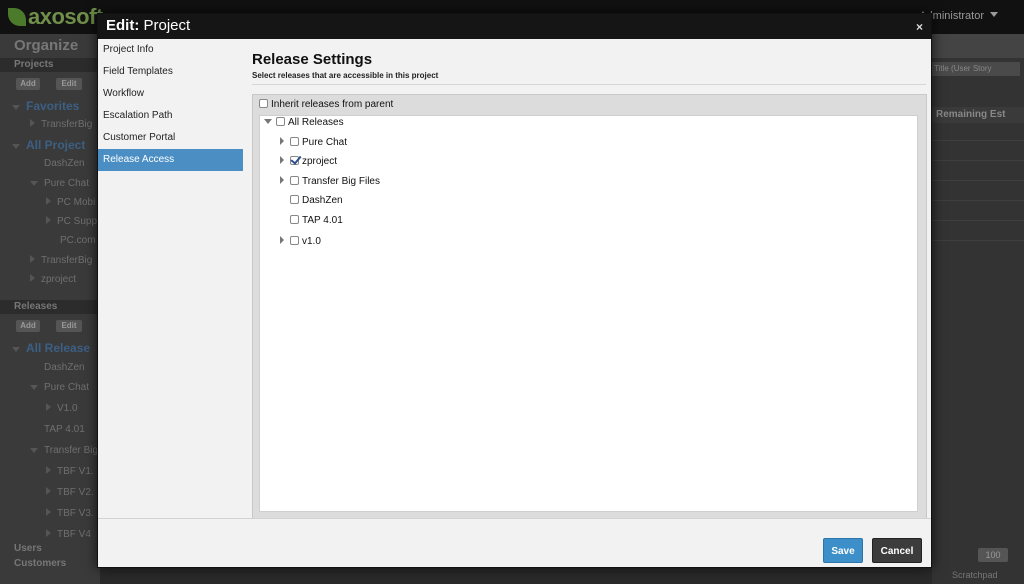 The width and height of the screenshot is (1024, 584). What do you see at coordinates (64, 163) in the screenshot?
I see `project-item: DashZen` at bounding box center [64, 163].